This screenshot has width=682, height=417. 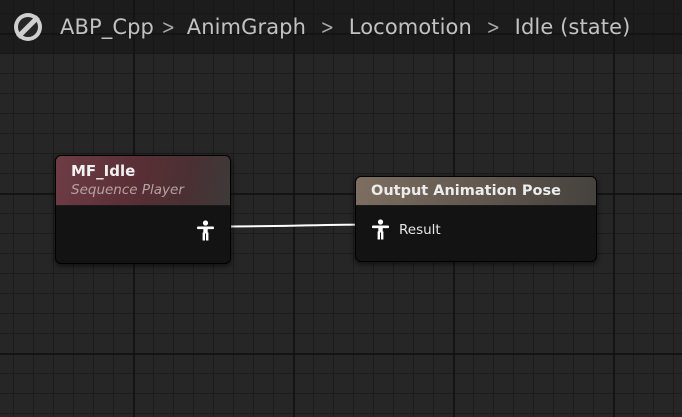 I want to click on node-title: Output Animation Pose, so click(x=466, y=191).